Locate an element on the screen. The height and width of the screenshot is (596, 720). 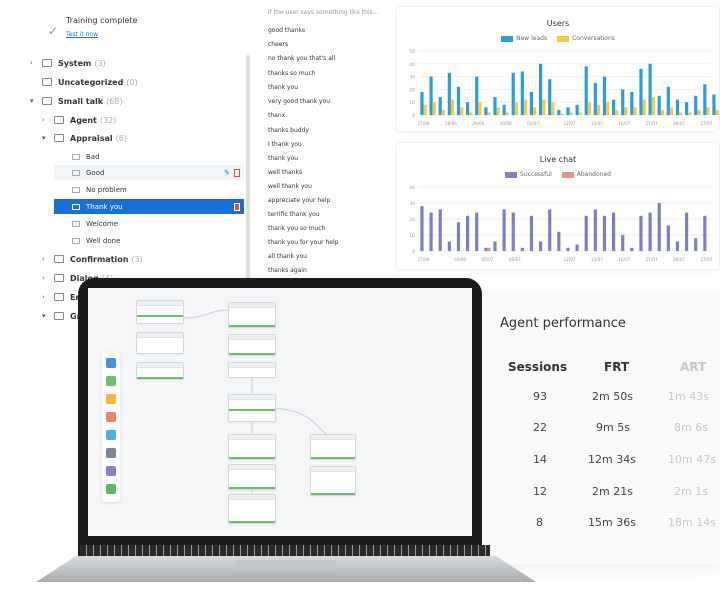
intent-welcome: Welcome is located at coordinates (149, 223).